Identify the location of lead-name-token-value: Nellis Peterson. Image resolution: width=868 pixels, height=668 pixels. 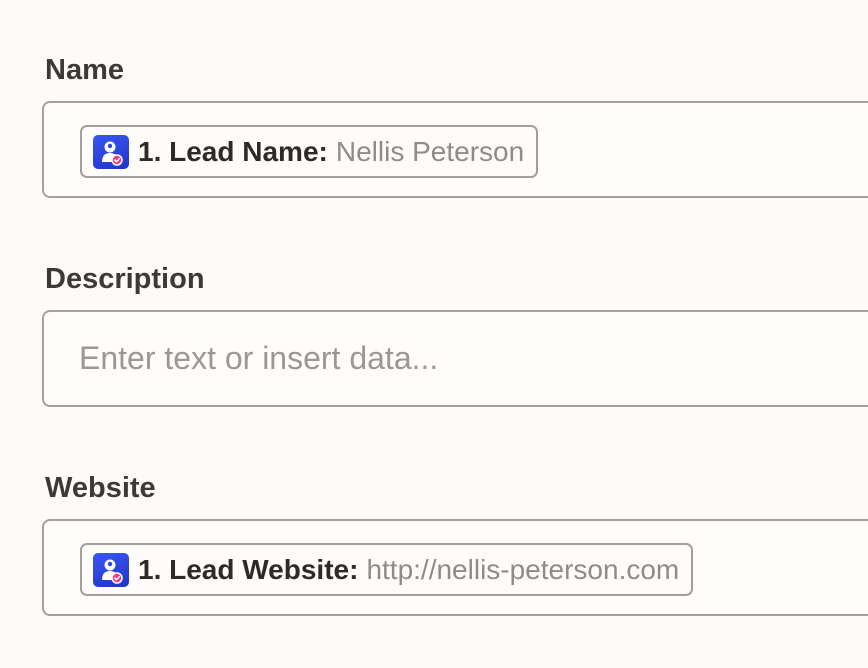
(430, 151).